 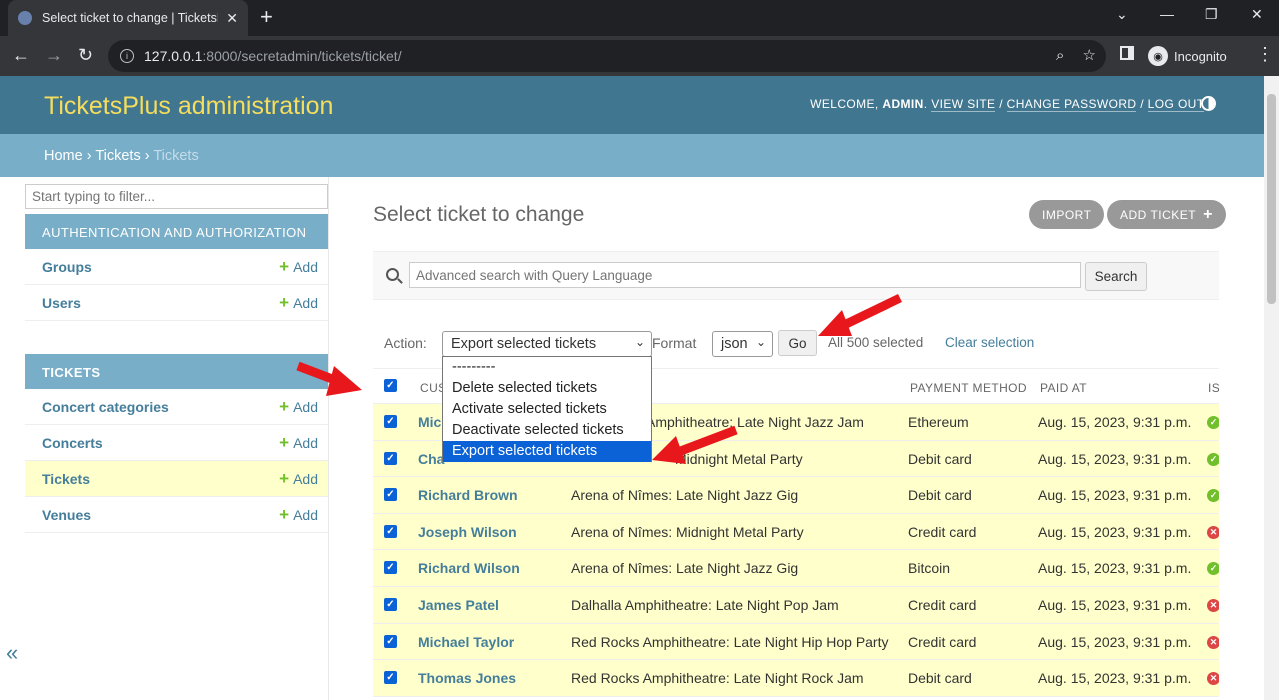 I want to click on model-name: Users, so click(x=160, y=303).